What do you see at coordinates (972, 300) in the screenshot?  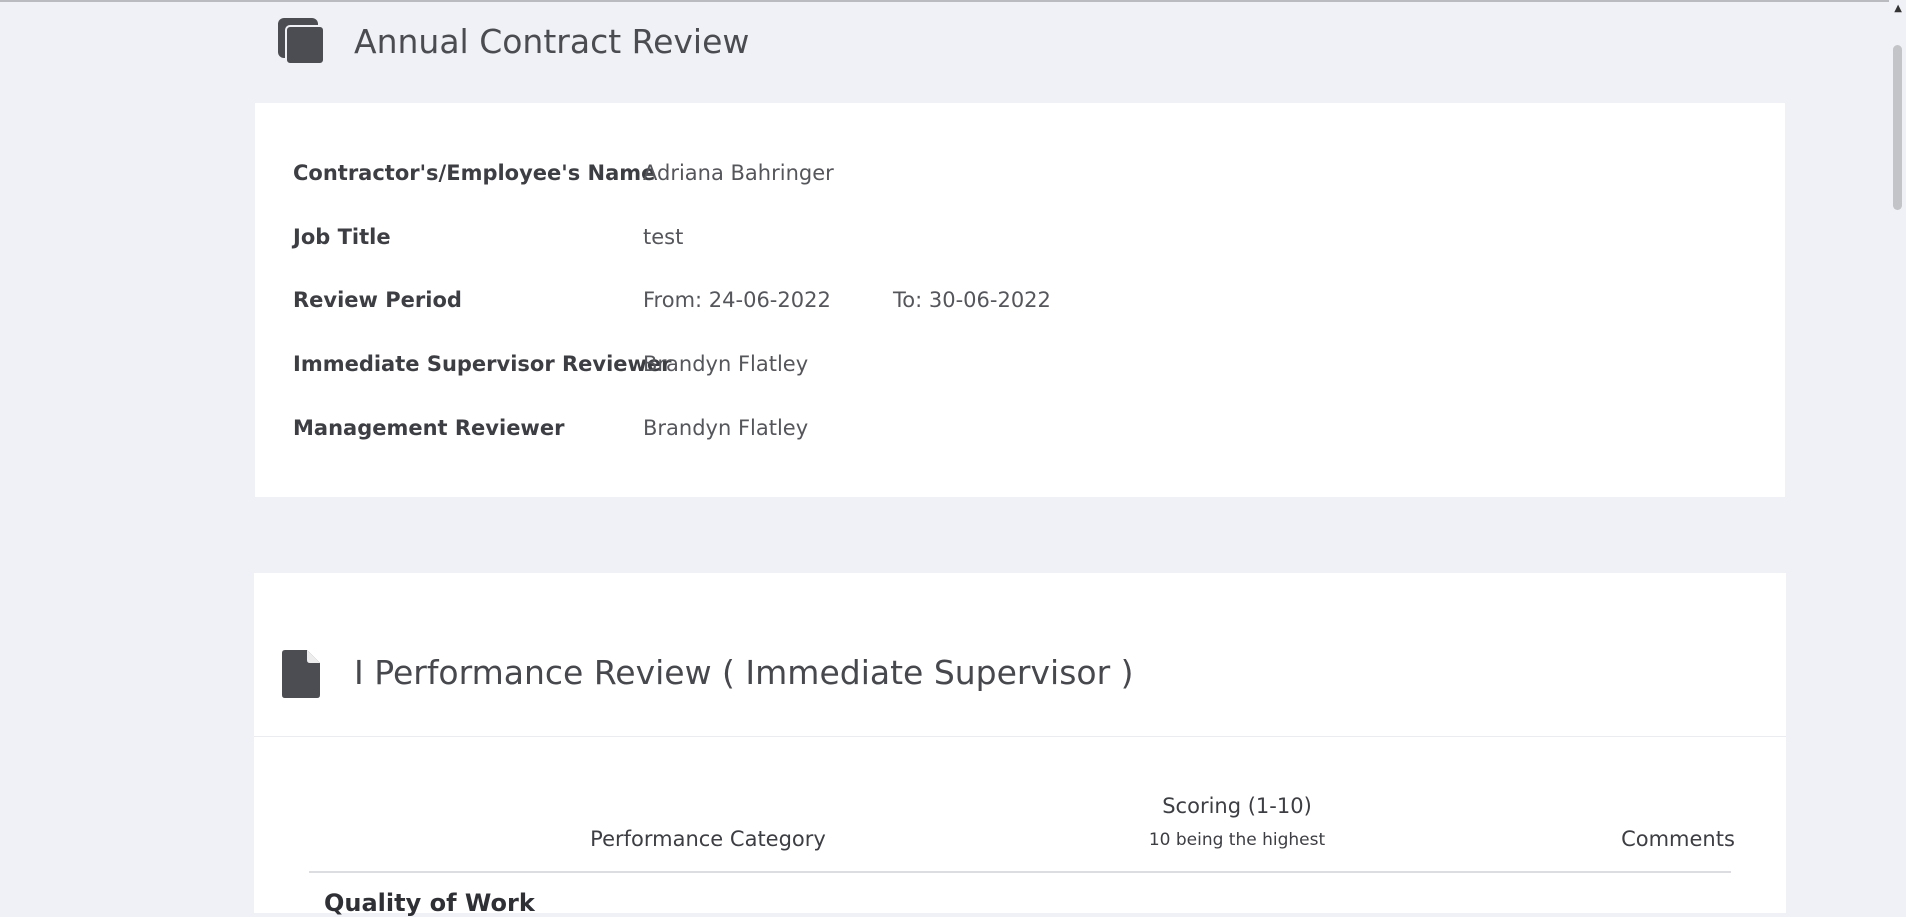 I see `review-period-to: To: 30-06-2022` at bounding box center [972, 300].